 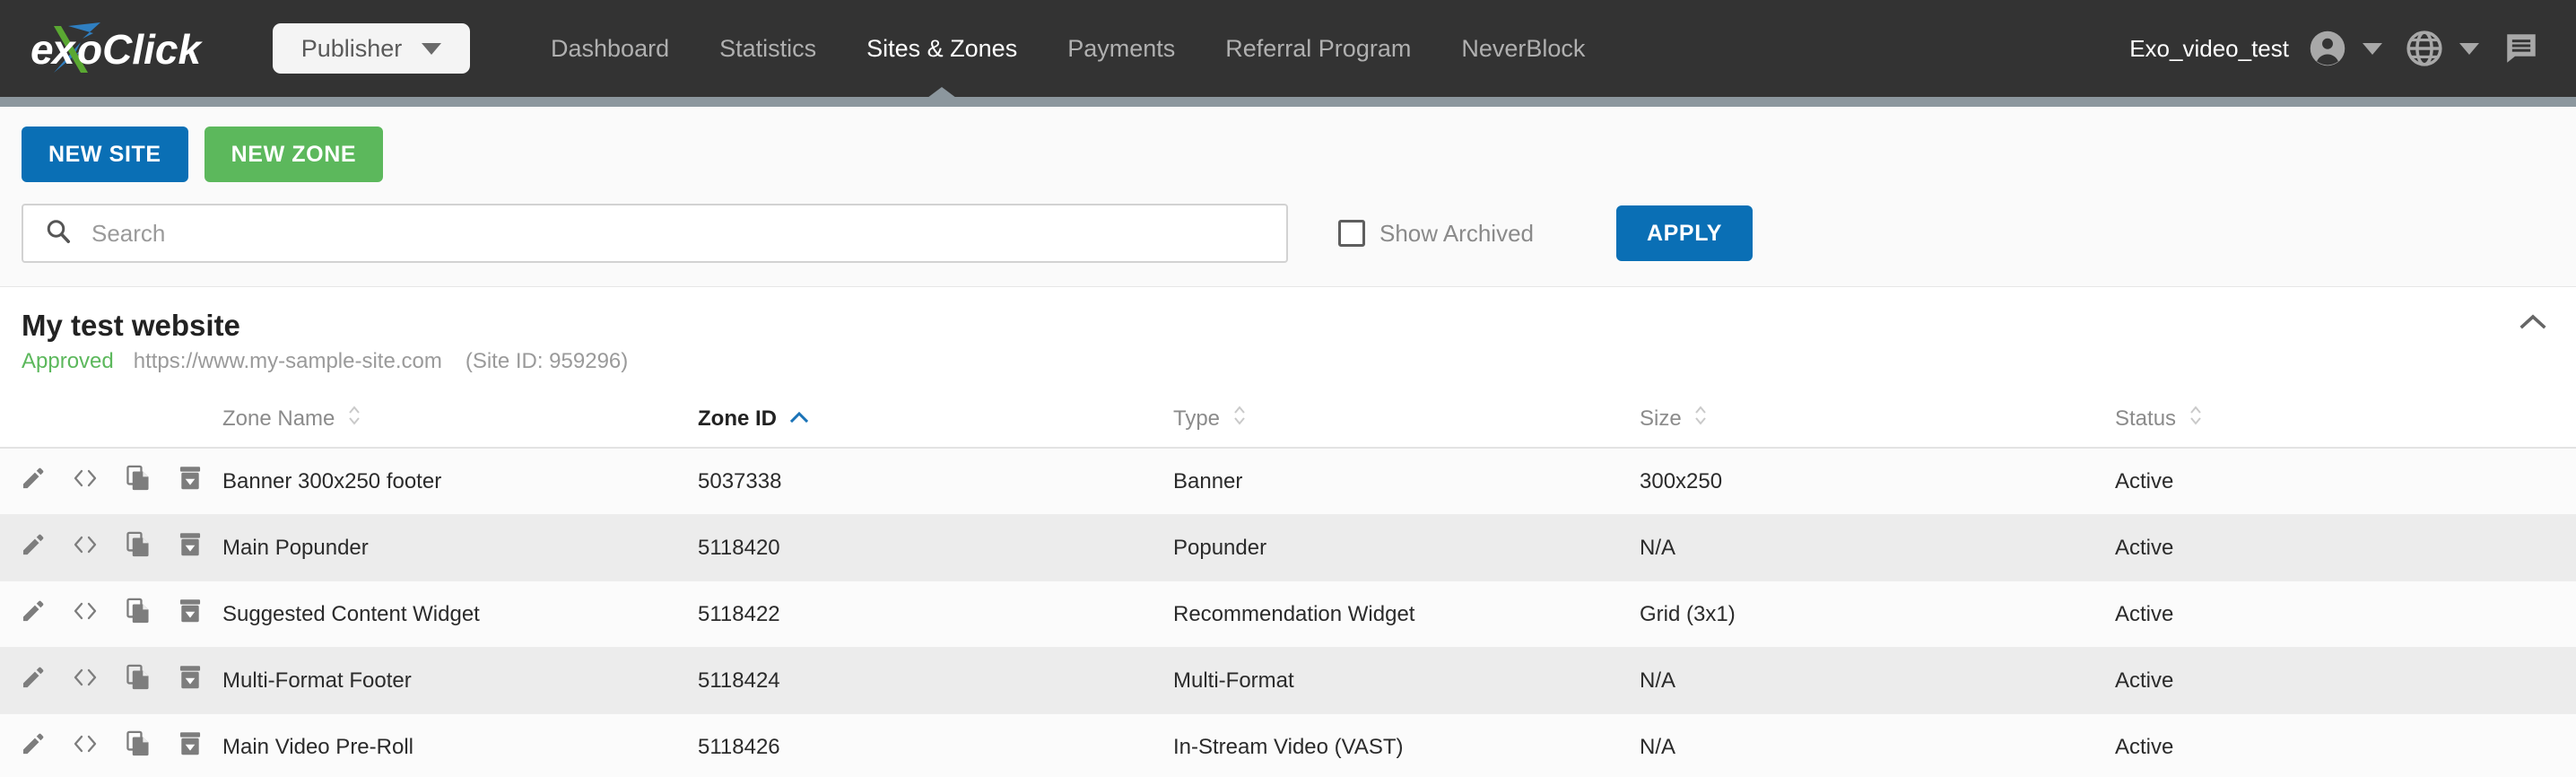 What do you see at coordinates (1661, 419) in the screenshot?
I see `column-header-size-label: Size` at bounding box center [1661, 419].